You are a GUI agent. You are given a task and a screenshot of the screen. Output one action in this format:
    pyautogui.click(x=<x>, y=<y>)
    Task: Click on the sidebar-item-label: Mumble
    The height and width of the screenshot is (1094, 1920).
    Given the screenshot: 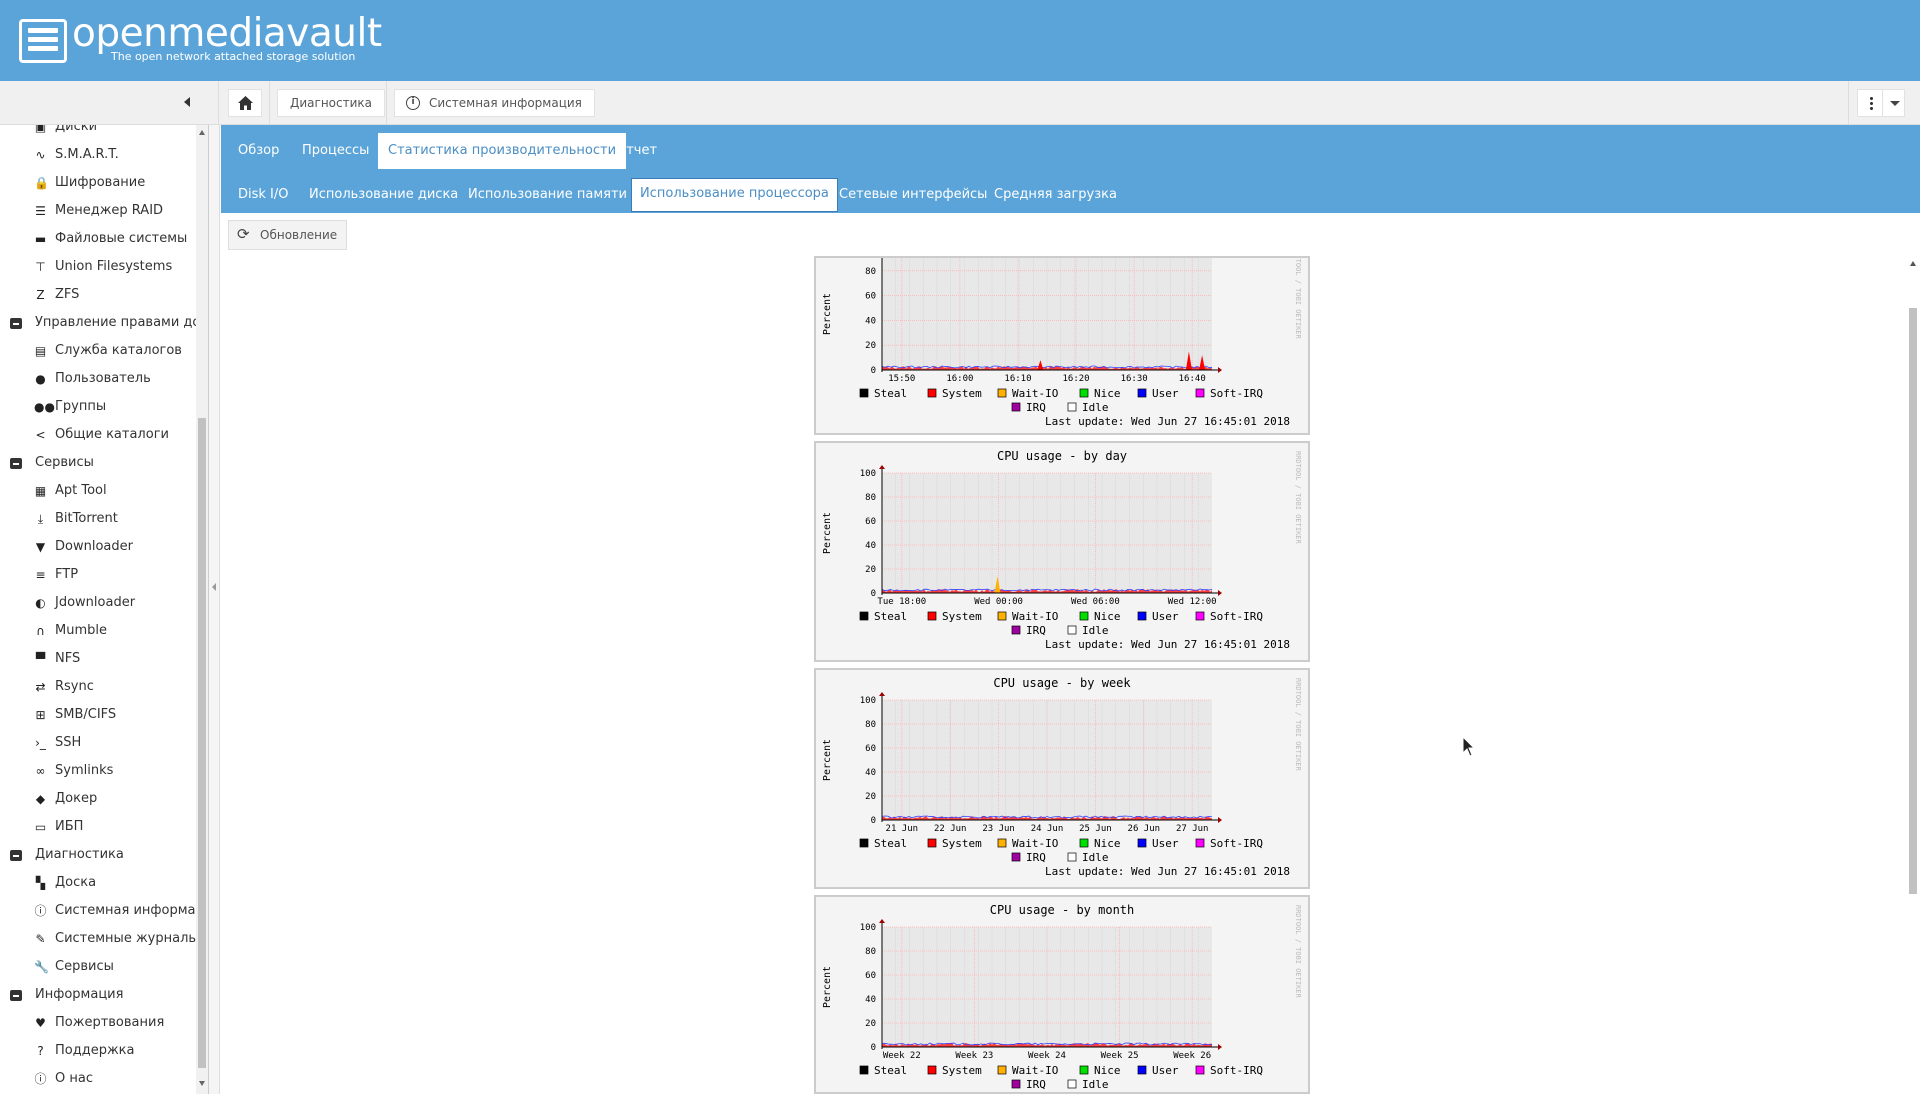 What is the action you would take?
    pyautogui.click(x=81, y=630)
    